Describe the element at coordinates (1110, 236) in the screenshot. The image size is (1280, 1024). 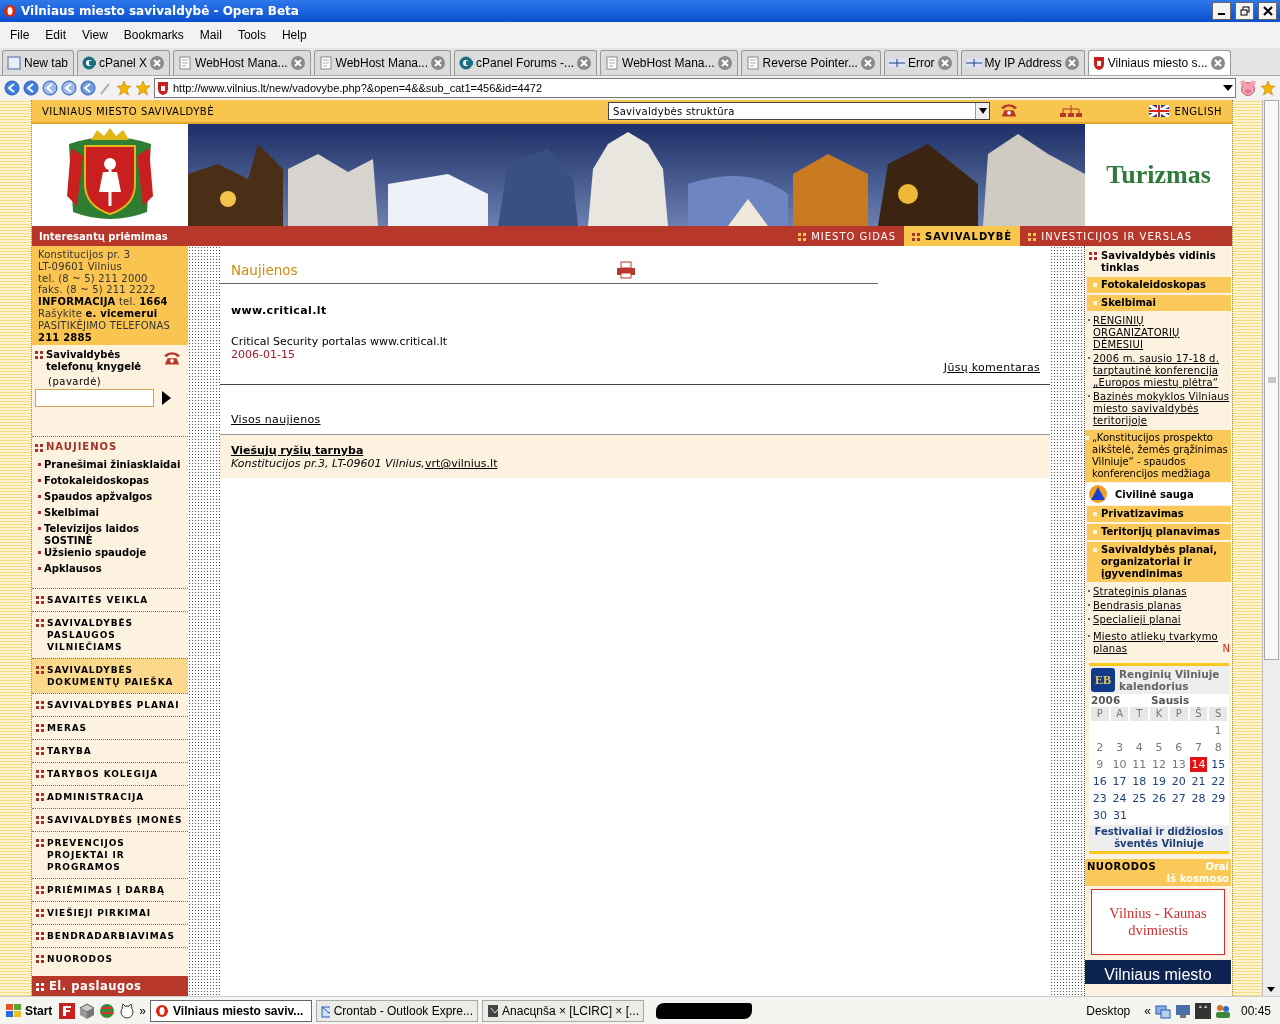
I see `nav-tab: INVESTICIJOS IR VERSLAS` at that location.